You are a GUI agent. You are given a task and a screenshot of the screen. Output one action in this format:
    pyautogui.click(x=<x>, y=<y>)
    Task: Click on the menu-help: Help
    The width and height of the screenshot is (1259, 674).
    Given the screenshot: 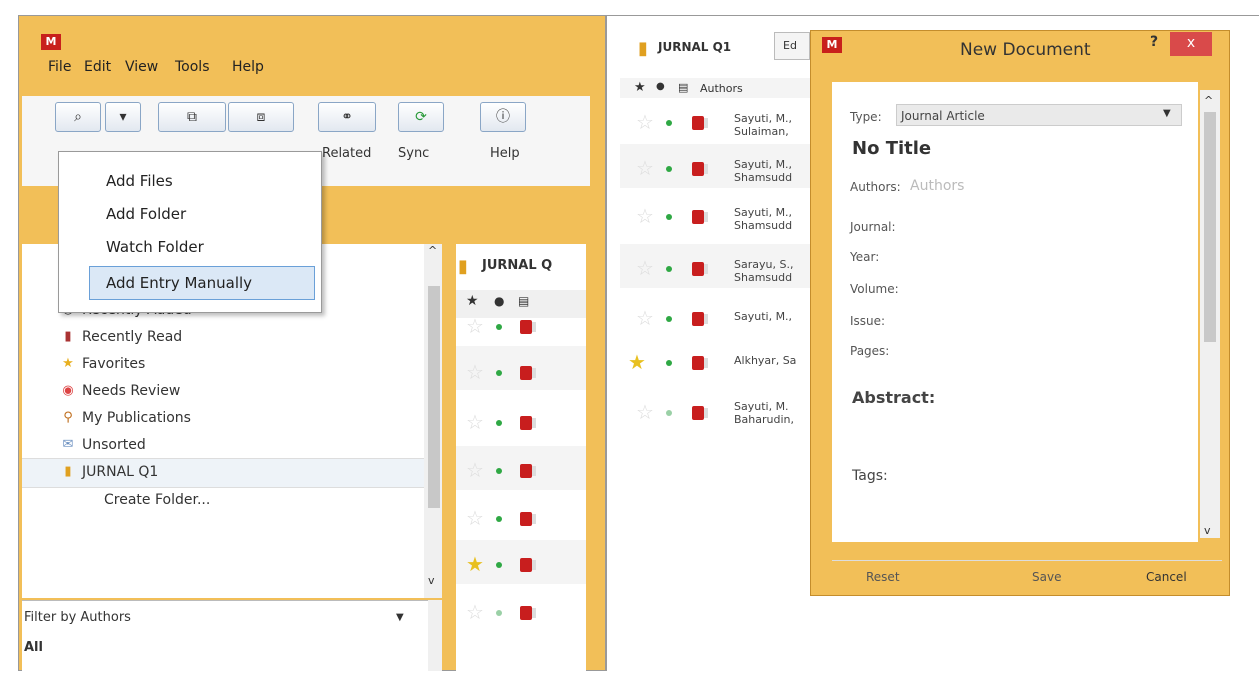 What is the action you would take?
    pyautogui.click(x=248, y=67)
    